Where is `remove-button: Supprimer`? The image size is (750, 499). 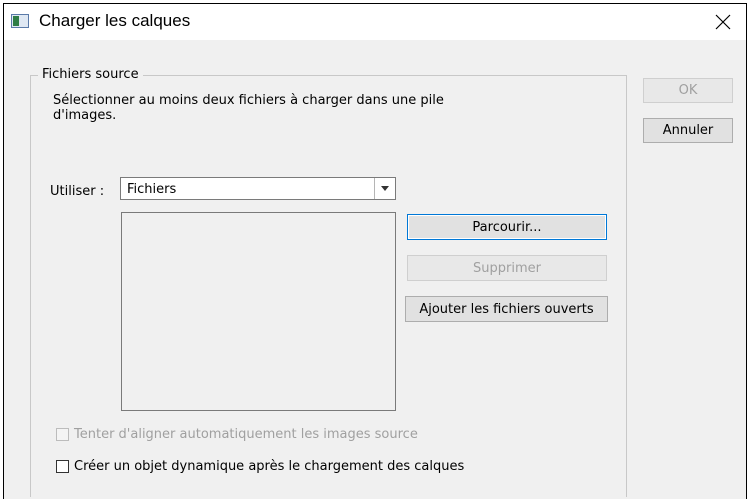 remove-button: Supprimer is located at coordinates (507, 268).